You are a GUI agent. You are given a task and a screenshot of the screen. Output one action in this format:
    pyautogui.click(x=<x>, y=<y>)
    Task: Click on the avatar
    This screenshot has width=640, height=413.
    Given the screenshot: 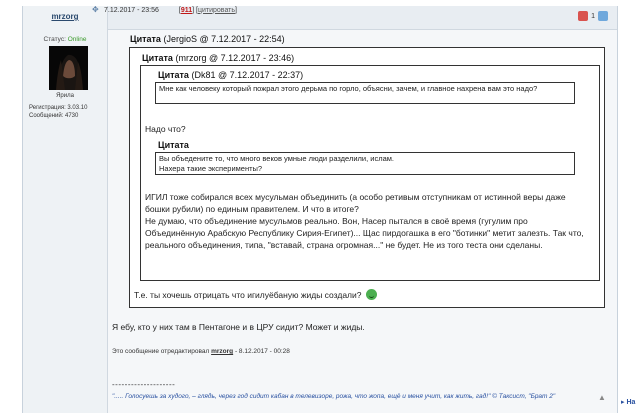 What is the action you would take?
    pyautogui.click(x=68, y=68)
    